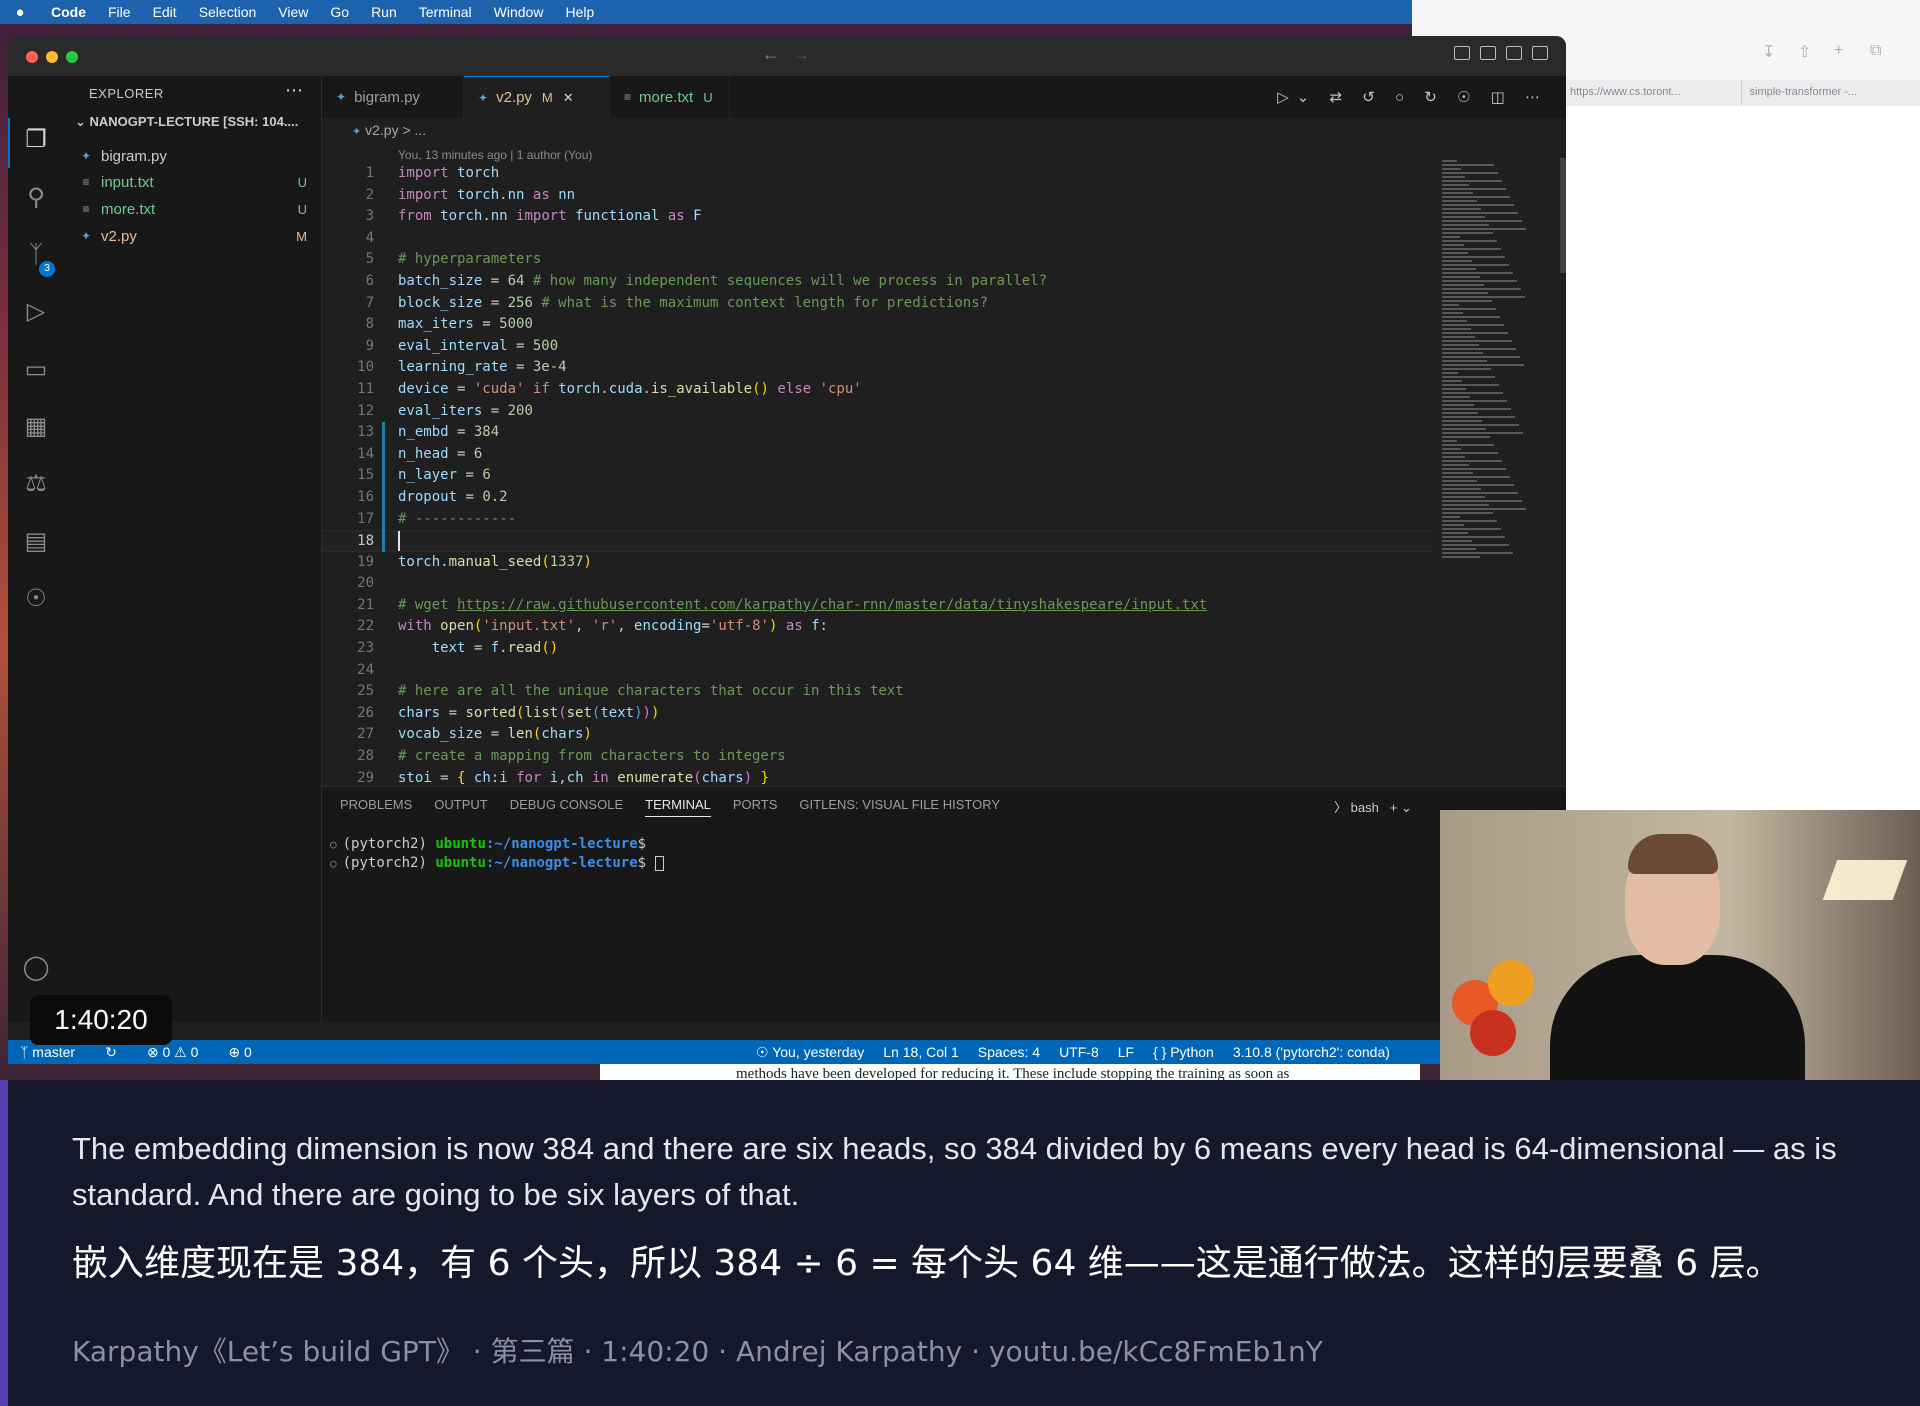 This screenshot has width=1920, height=1406. What do you see at coordinates (877, 735) in the screenshot?
I see `code-line: 27 vocab_size = len(chars)` at bounding box center [877, 735].